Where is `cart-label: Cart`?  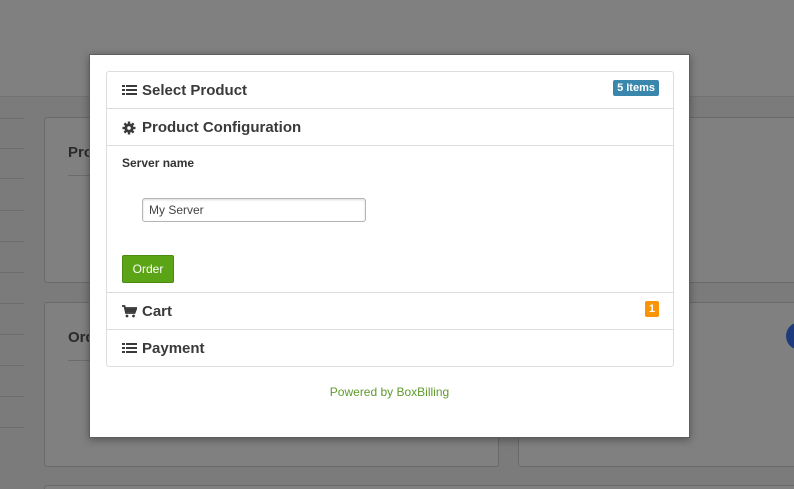 cart-label: Cart is located at coordinates (157, 311).